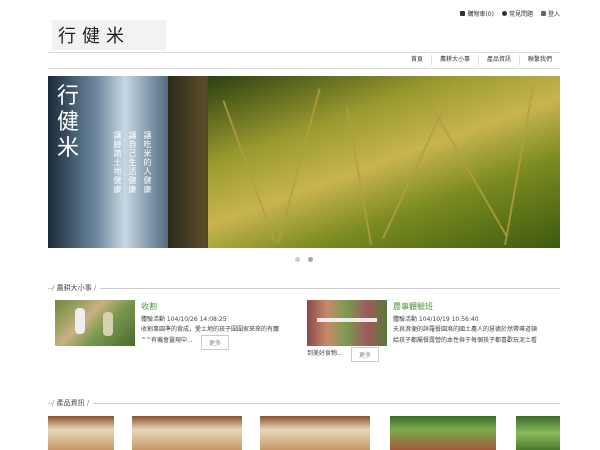 This screenshot has height=450, width=600. I want to click on poem-line: 讓吃米的人健康, so click(147, 162).